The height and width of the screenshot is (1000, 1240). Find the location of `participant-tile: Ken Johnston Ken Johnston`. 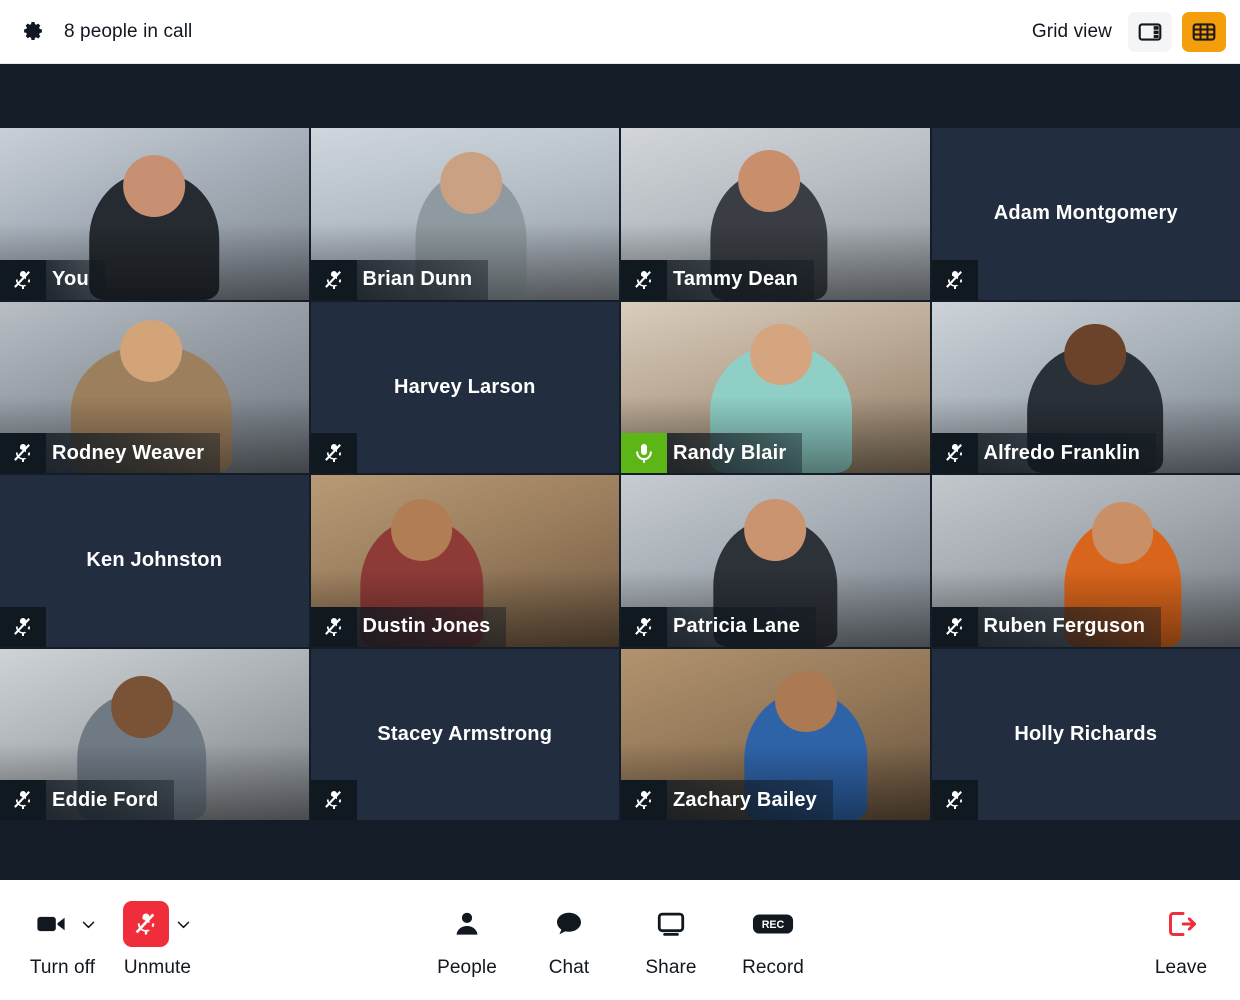

participant-tile: Ken Johnston Ken Johnston is located at coordinates (154, 561).